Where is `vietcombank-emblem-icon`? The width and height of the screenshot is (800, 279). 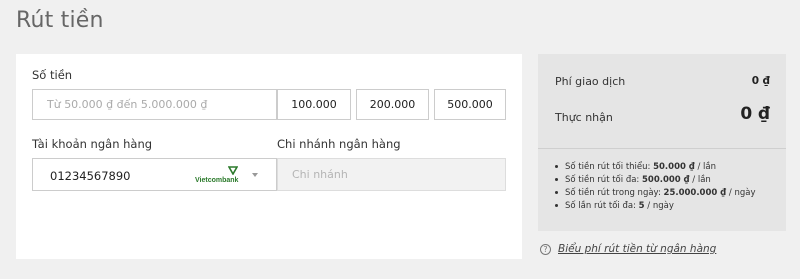 vietcombank-emblem-icon is located at coordinates (233, 170).